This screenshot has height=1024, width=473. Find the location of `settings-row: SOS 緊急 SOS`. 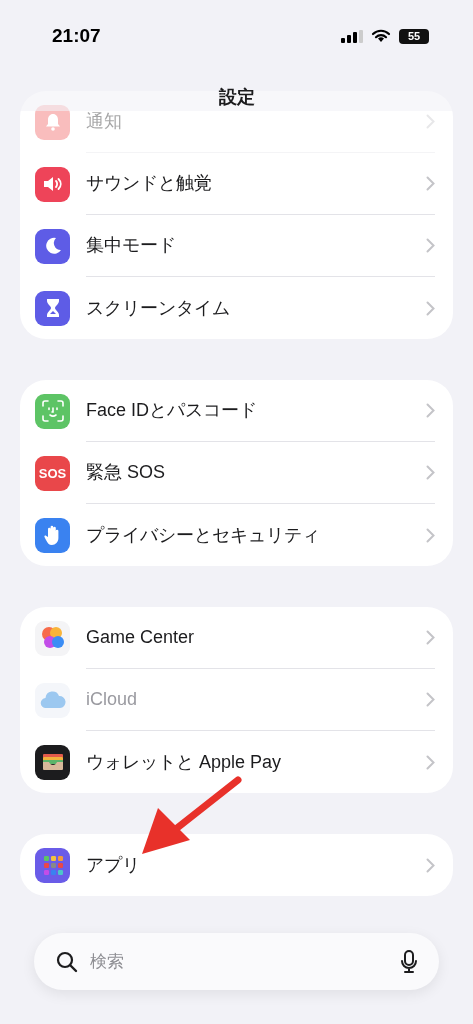

settings-row: SOS 緊急 SOS is located at coordinates (236, 473).